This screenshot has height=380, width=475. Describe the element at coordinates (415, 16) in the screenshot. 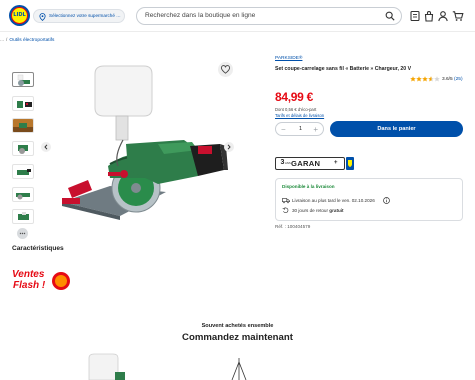

I see `receipt-icon` at that location.